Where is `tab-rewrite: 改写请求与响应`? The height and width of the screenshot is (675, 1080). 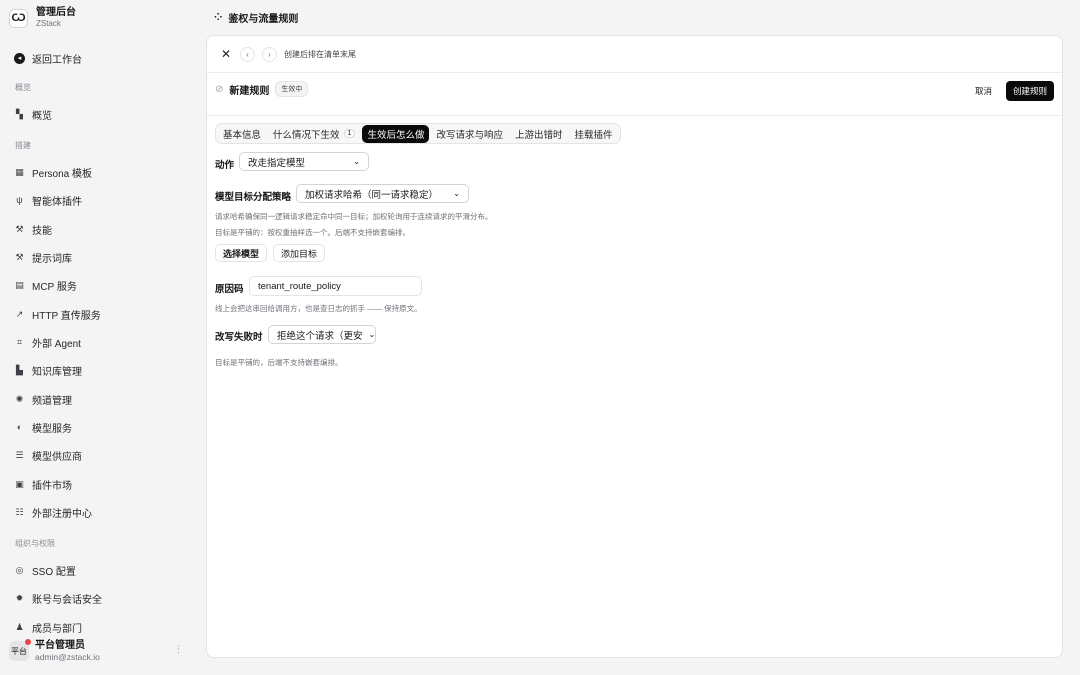
tab-rewrite: 改写请求与响应 is located at coordinates (469, 134).